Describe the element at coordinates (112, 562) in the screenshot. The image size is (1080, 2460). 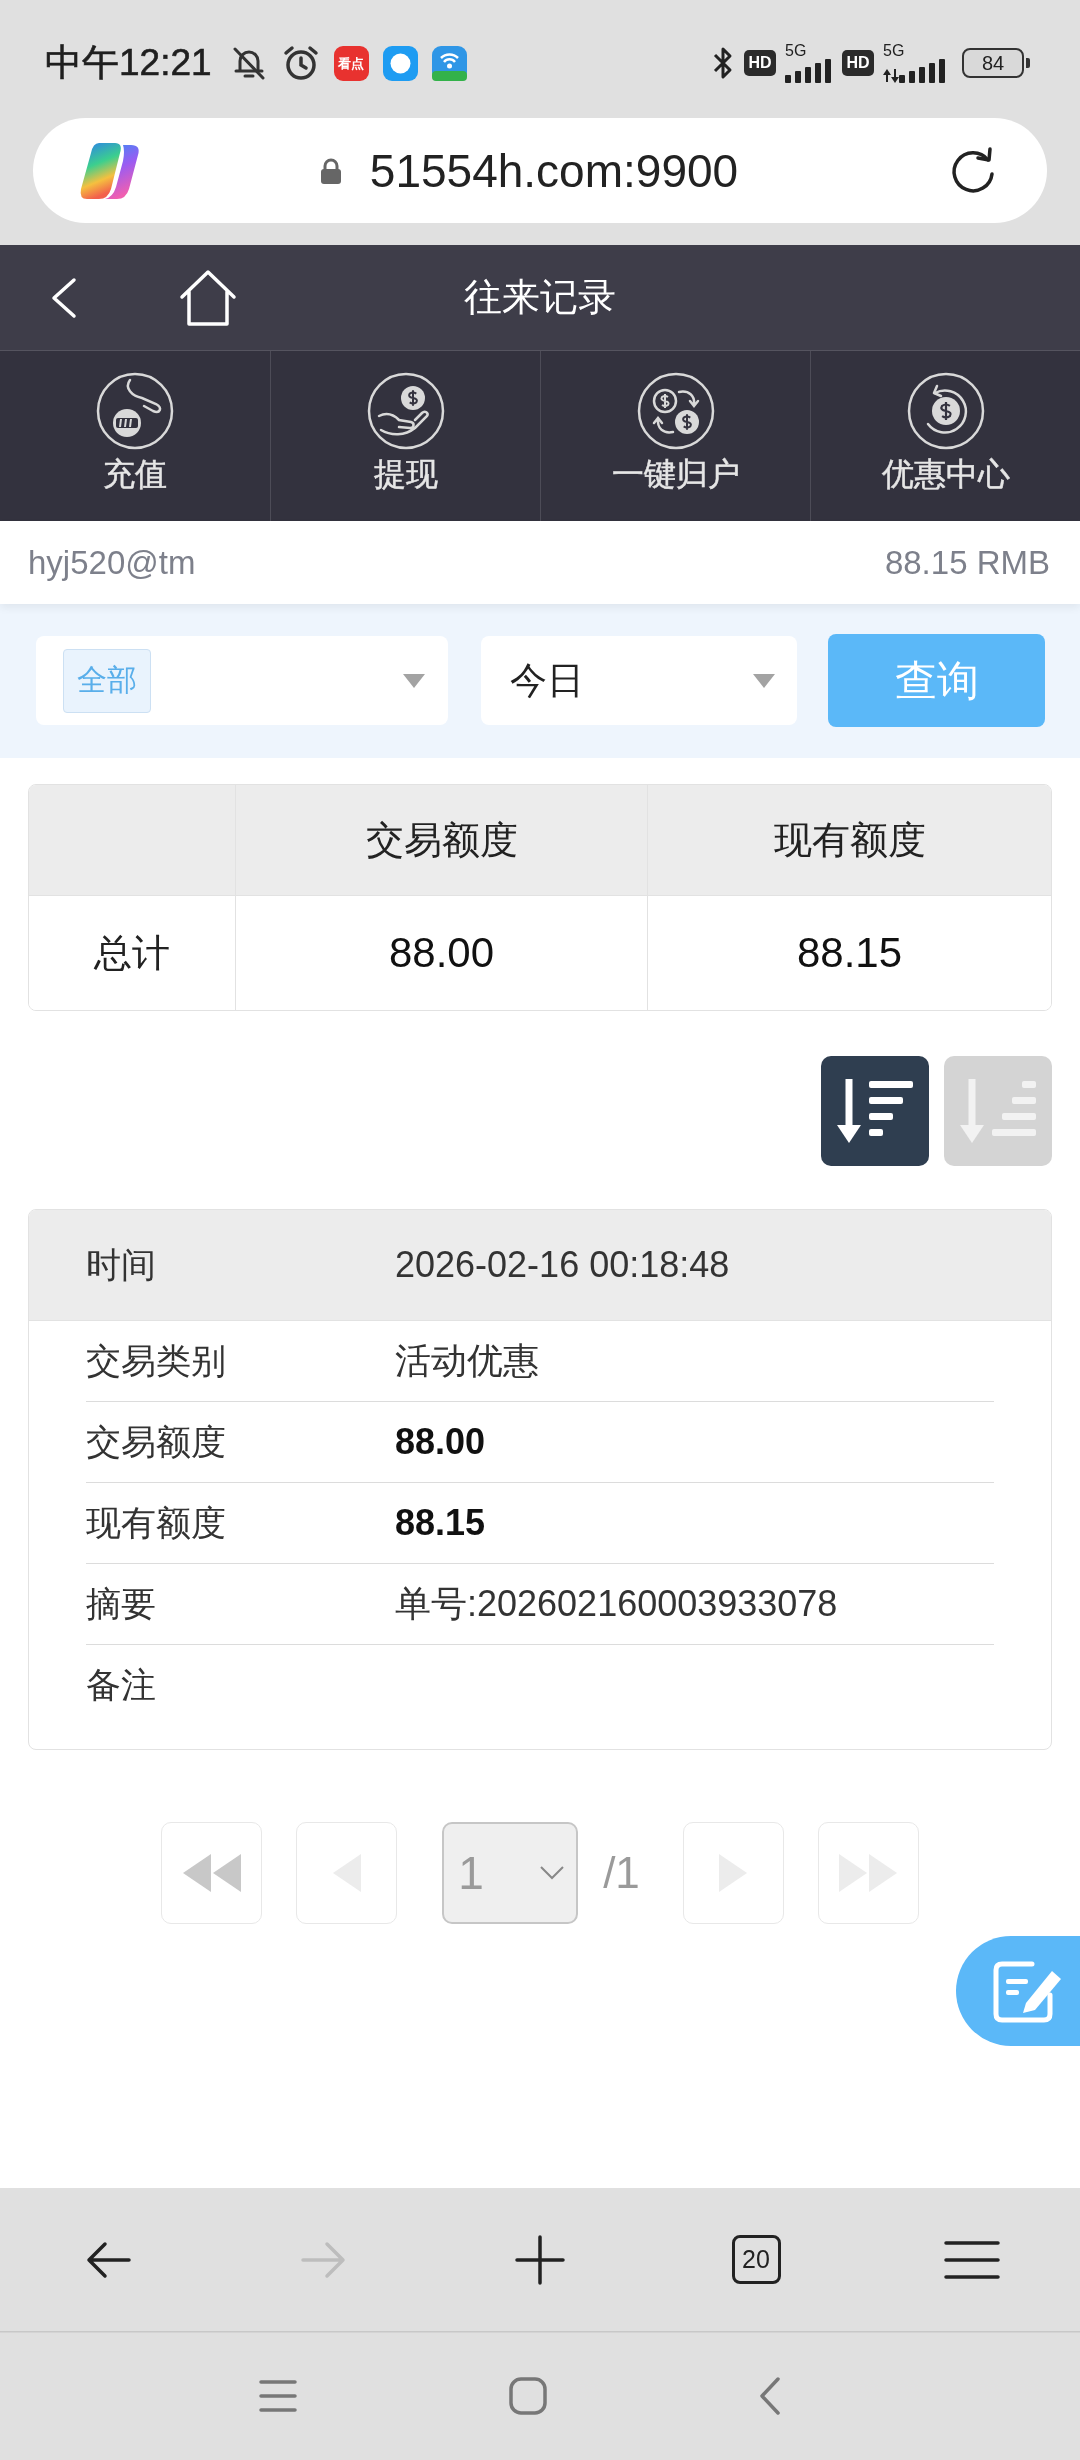
I see `username: hyj520@tm` at that location.